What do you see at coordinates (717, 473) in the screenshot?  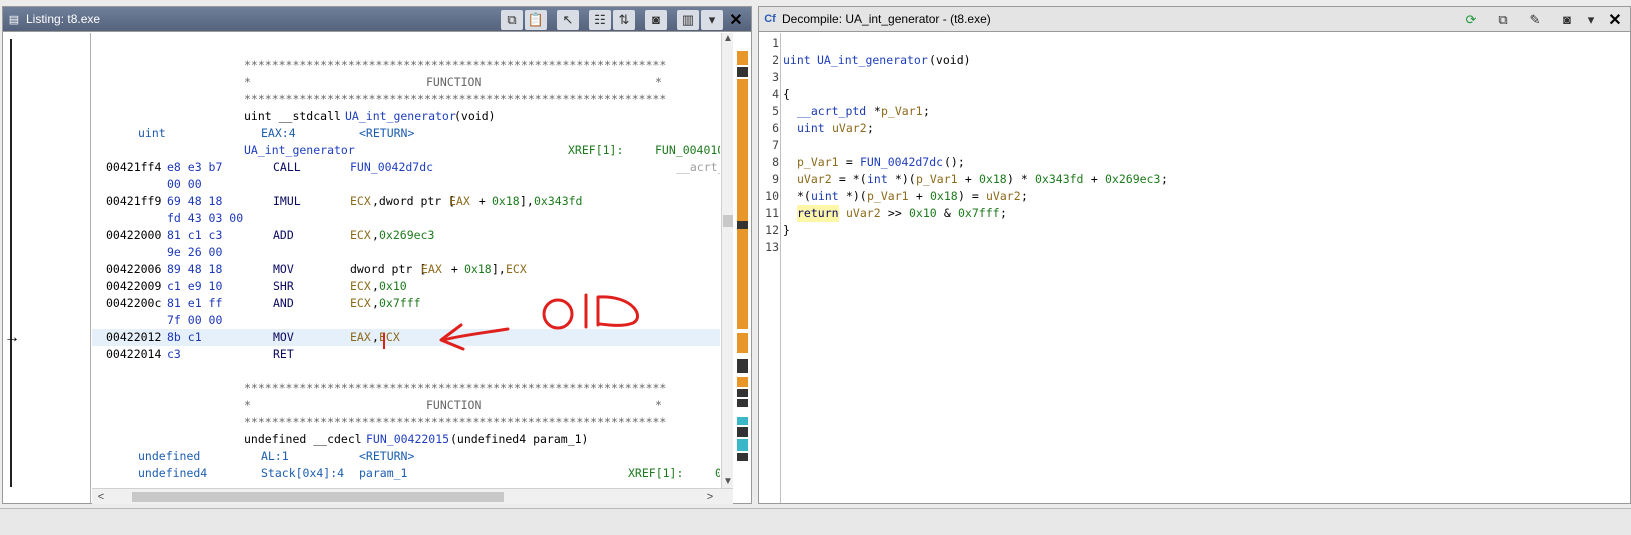 I see `listing-token: 0` at bounding box center [717, 473].